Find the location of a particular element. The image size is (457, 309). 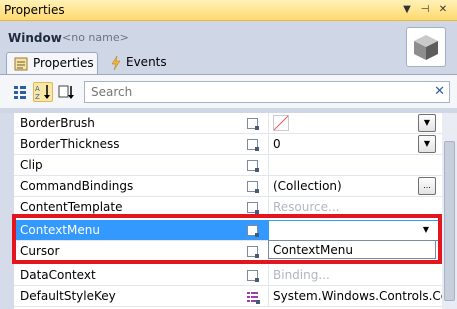

property-value-text: (Collection) is located at coordinates (307, 186).